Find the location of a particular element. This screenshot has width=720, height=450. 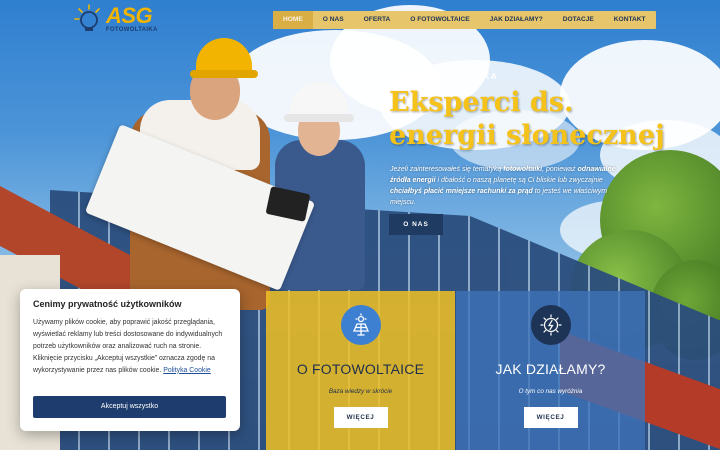

panel-title: O FOTOWOLTAICE is located at coordinates (360, 369).